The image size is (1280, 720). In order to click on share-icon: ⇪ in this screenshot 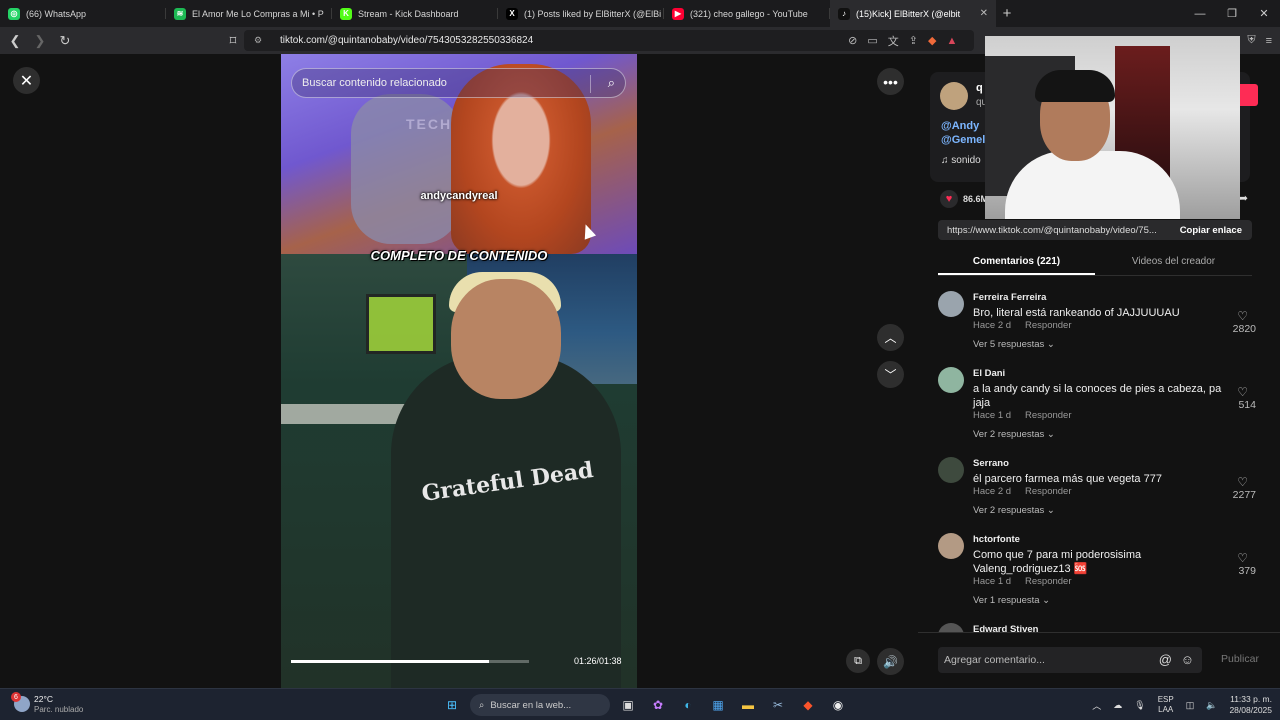, I will do `click(913, 40)`.